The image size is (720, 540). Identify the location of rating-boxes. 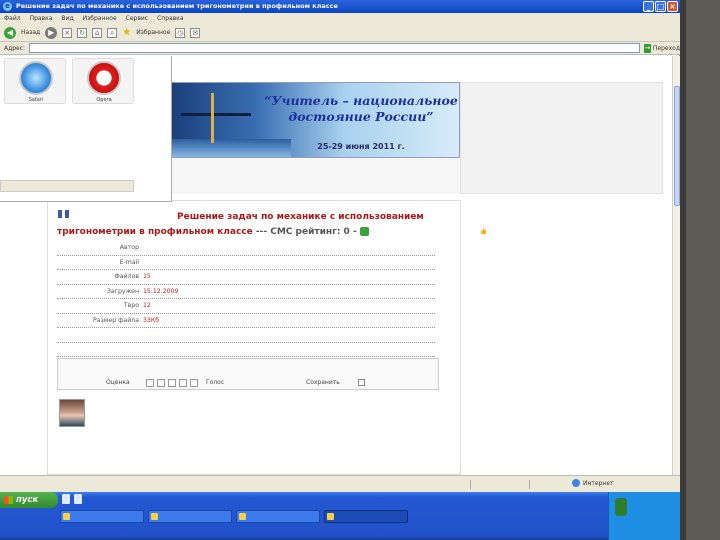
(172, 383).